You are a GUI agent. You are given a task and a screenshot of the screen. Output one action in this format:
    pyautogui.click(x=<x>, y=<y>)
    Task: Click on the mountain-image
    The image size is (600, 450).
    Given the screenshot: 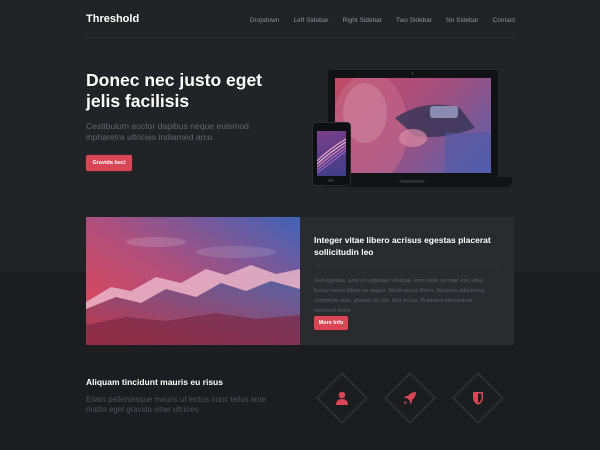 What is the action you would take?
    pyautogui.click(x=193, y=281)
    